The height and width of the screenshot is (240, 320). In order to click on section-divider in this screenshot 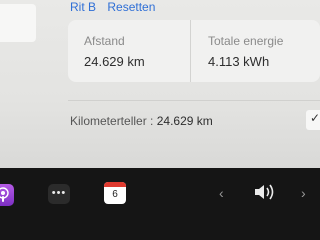, I will do `click(194, 100)`.